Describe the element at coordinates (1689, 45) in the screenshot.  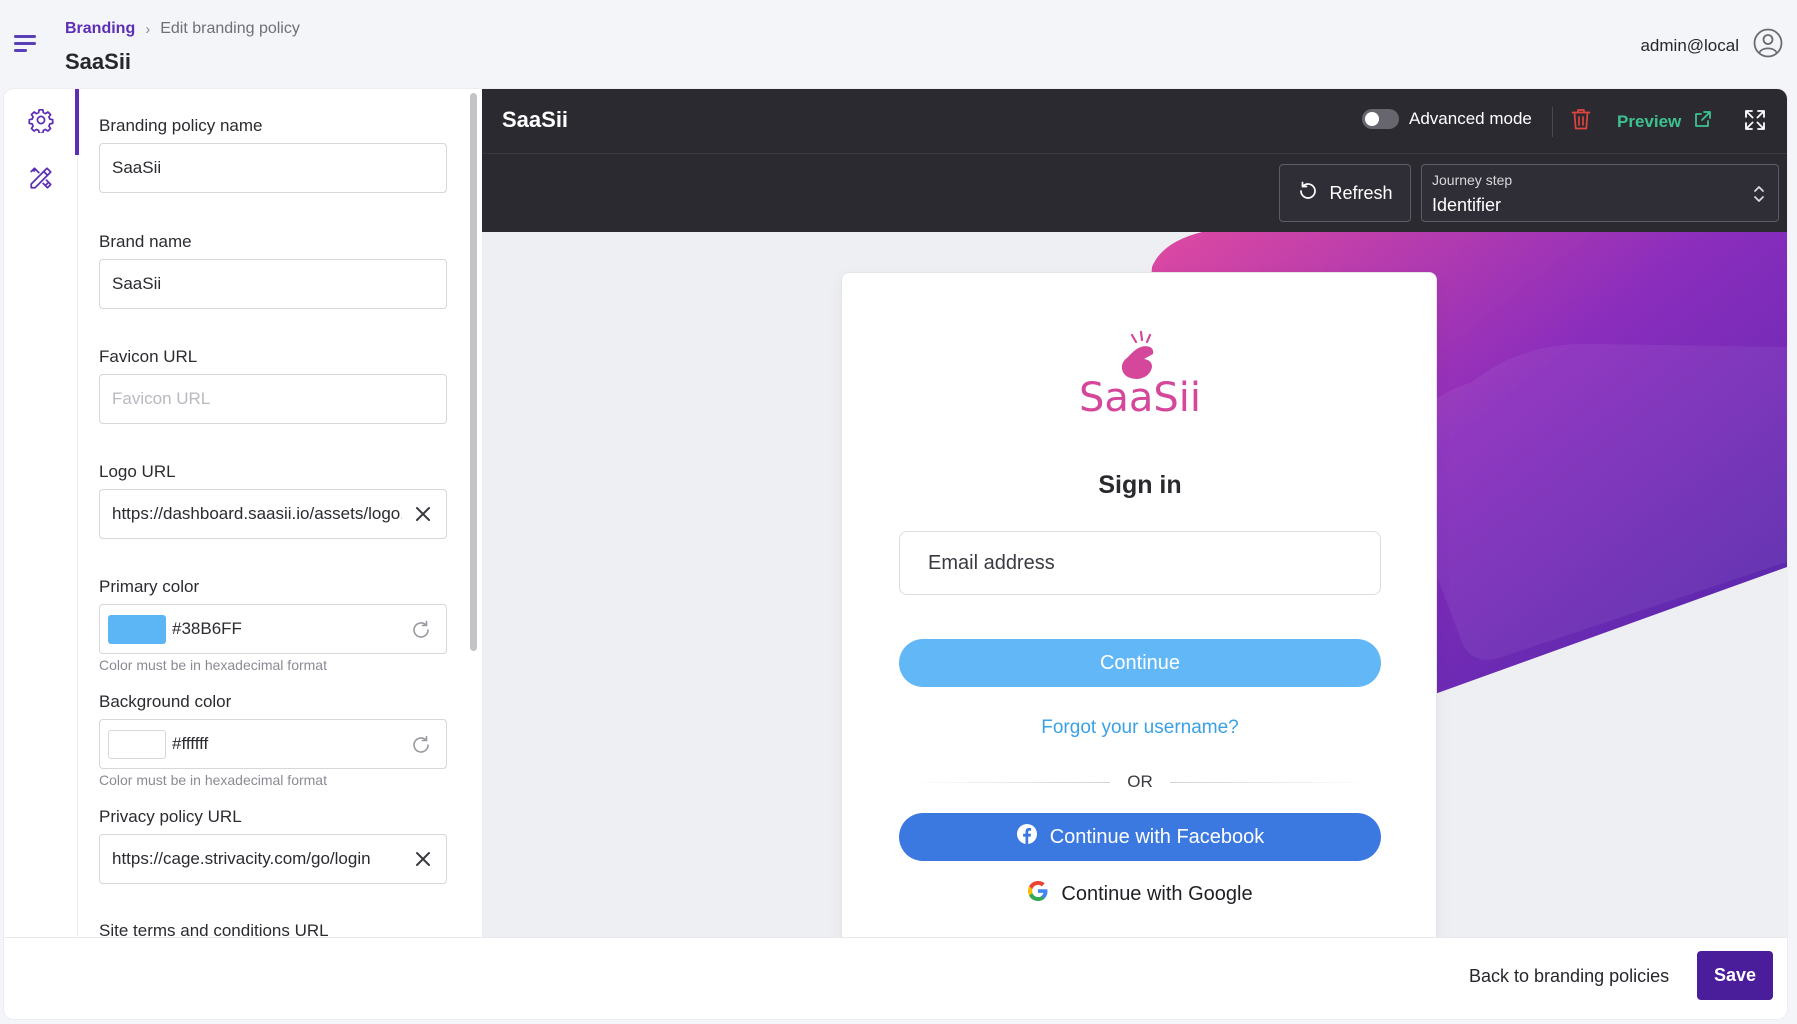
I see `user-name: admin@local` at that location.